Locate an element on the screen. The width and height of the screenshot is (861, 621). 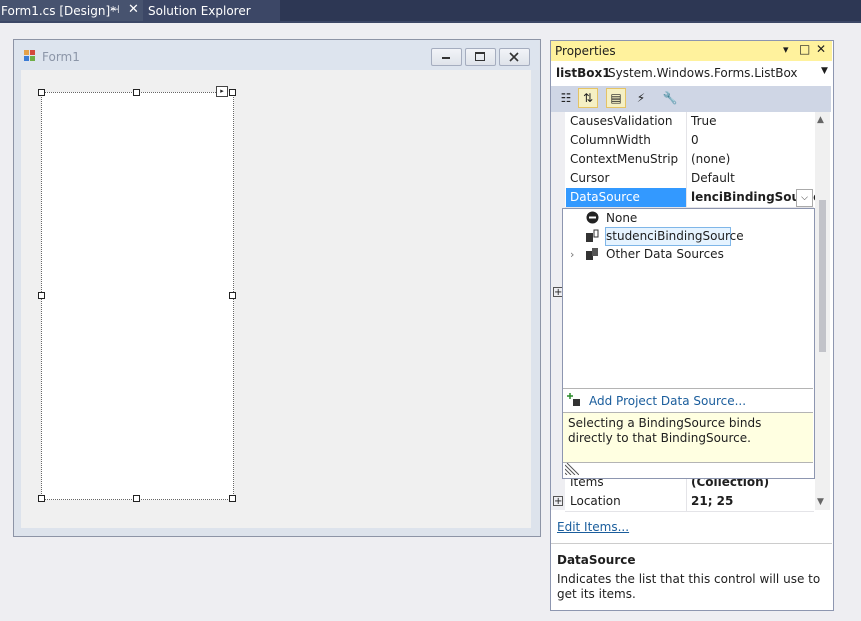
object-name: listBox1 is located at coordinates (583, 73).